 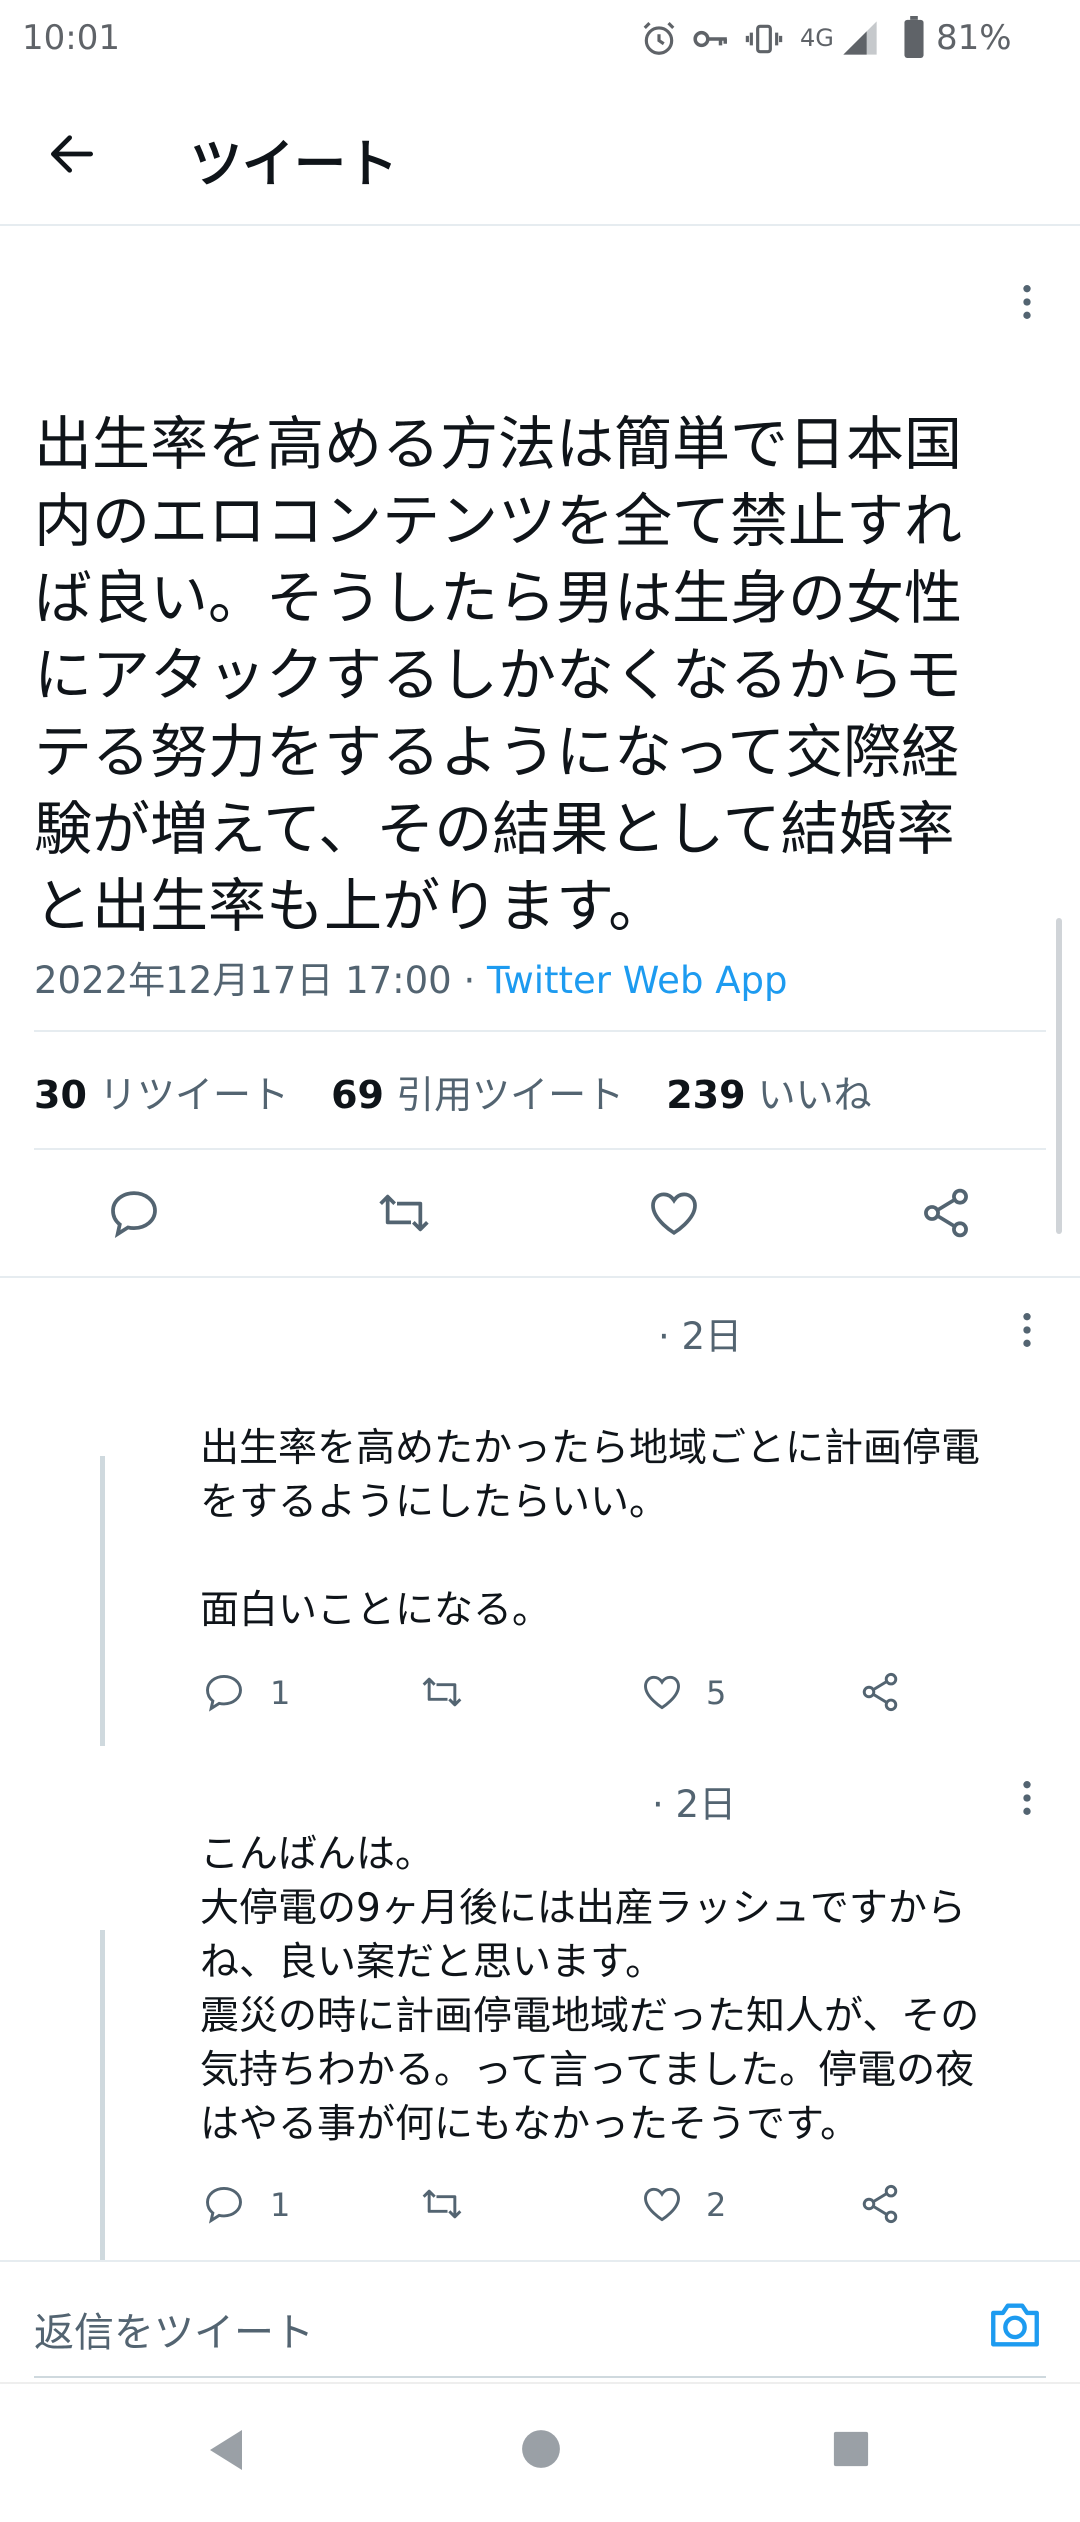 I want to click on status-bar: 10:01 4G 81%, so click(x=540, y=40).